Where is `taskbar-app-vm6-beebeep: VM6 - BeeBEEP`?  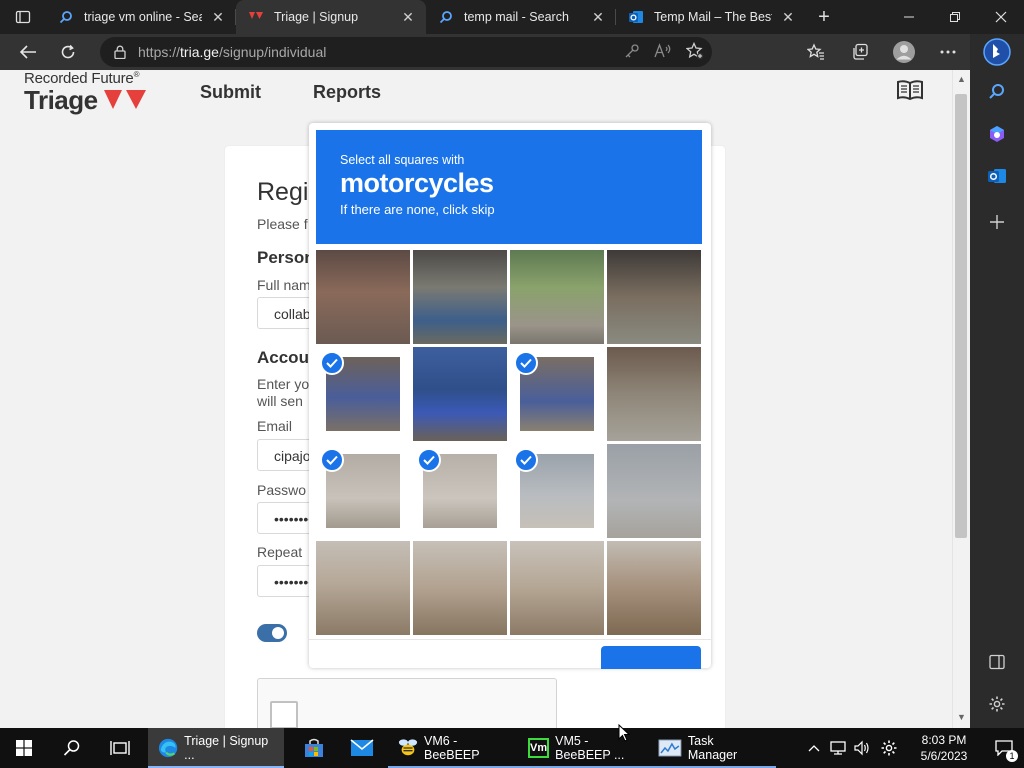
taskbar-app-vm6-beebeep: VM6 - BeeBEEP is located at coordinates (453, 748).